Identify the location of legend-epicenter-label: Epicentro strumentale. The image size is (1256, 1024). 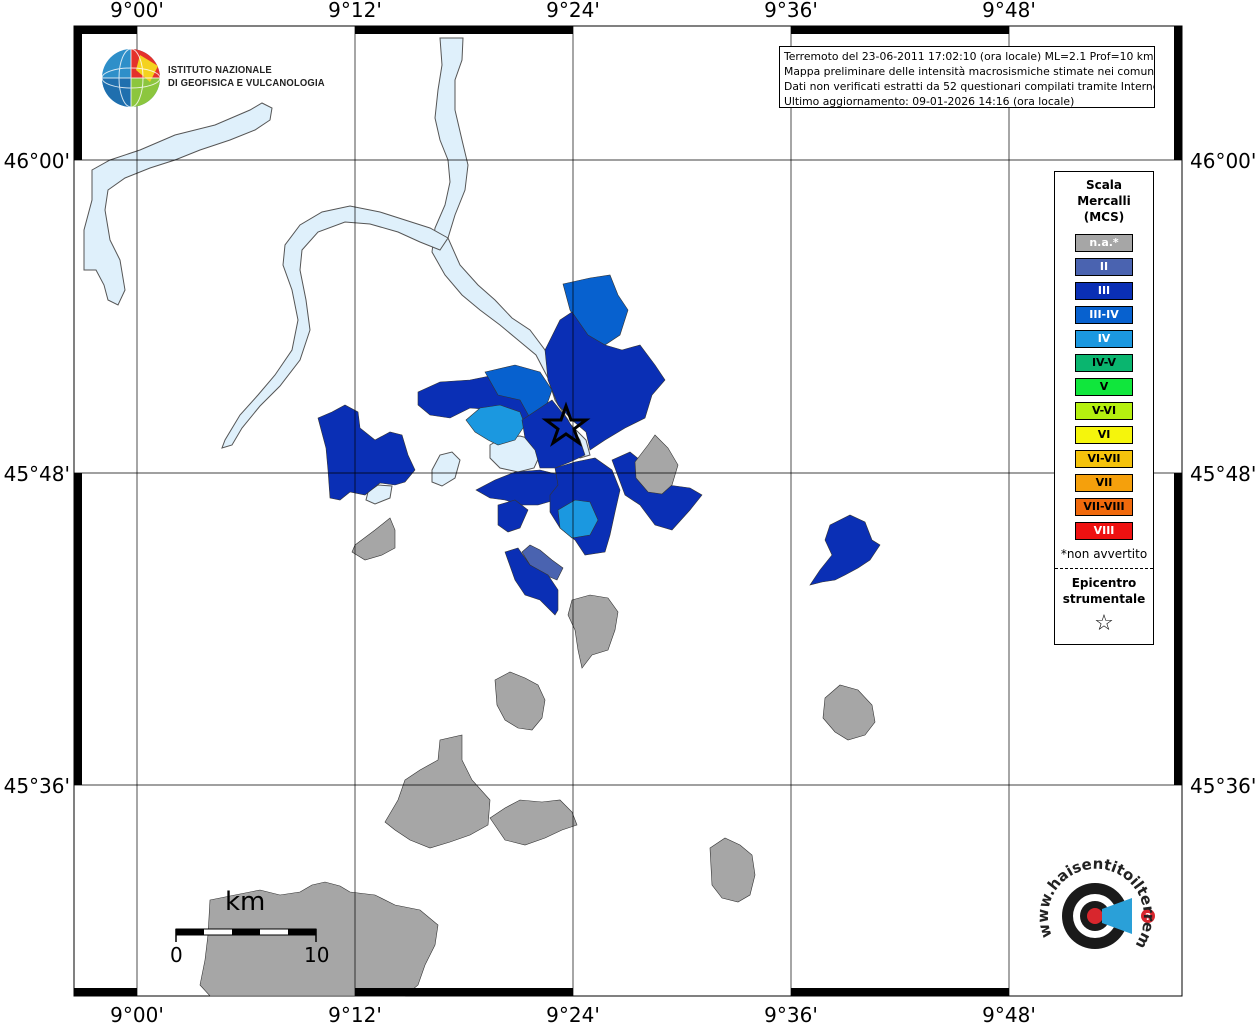
(1104, 591).